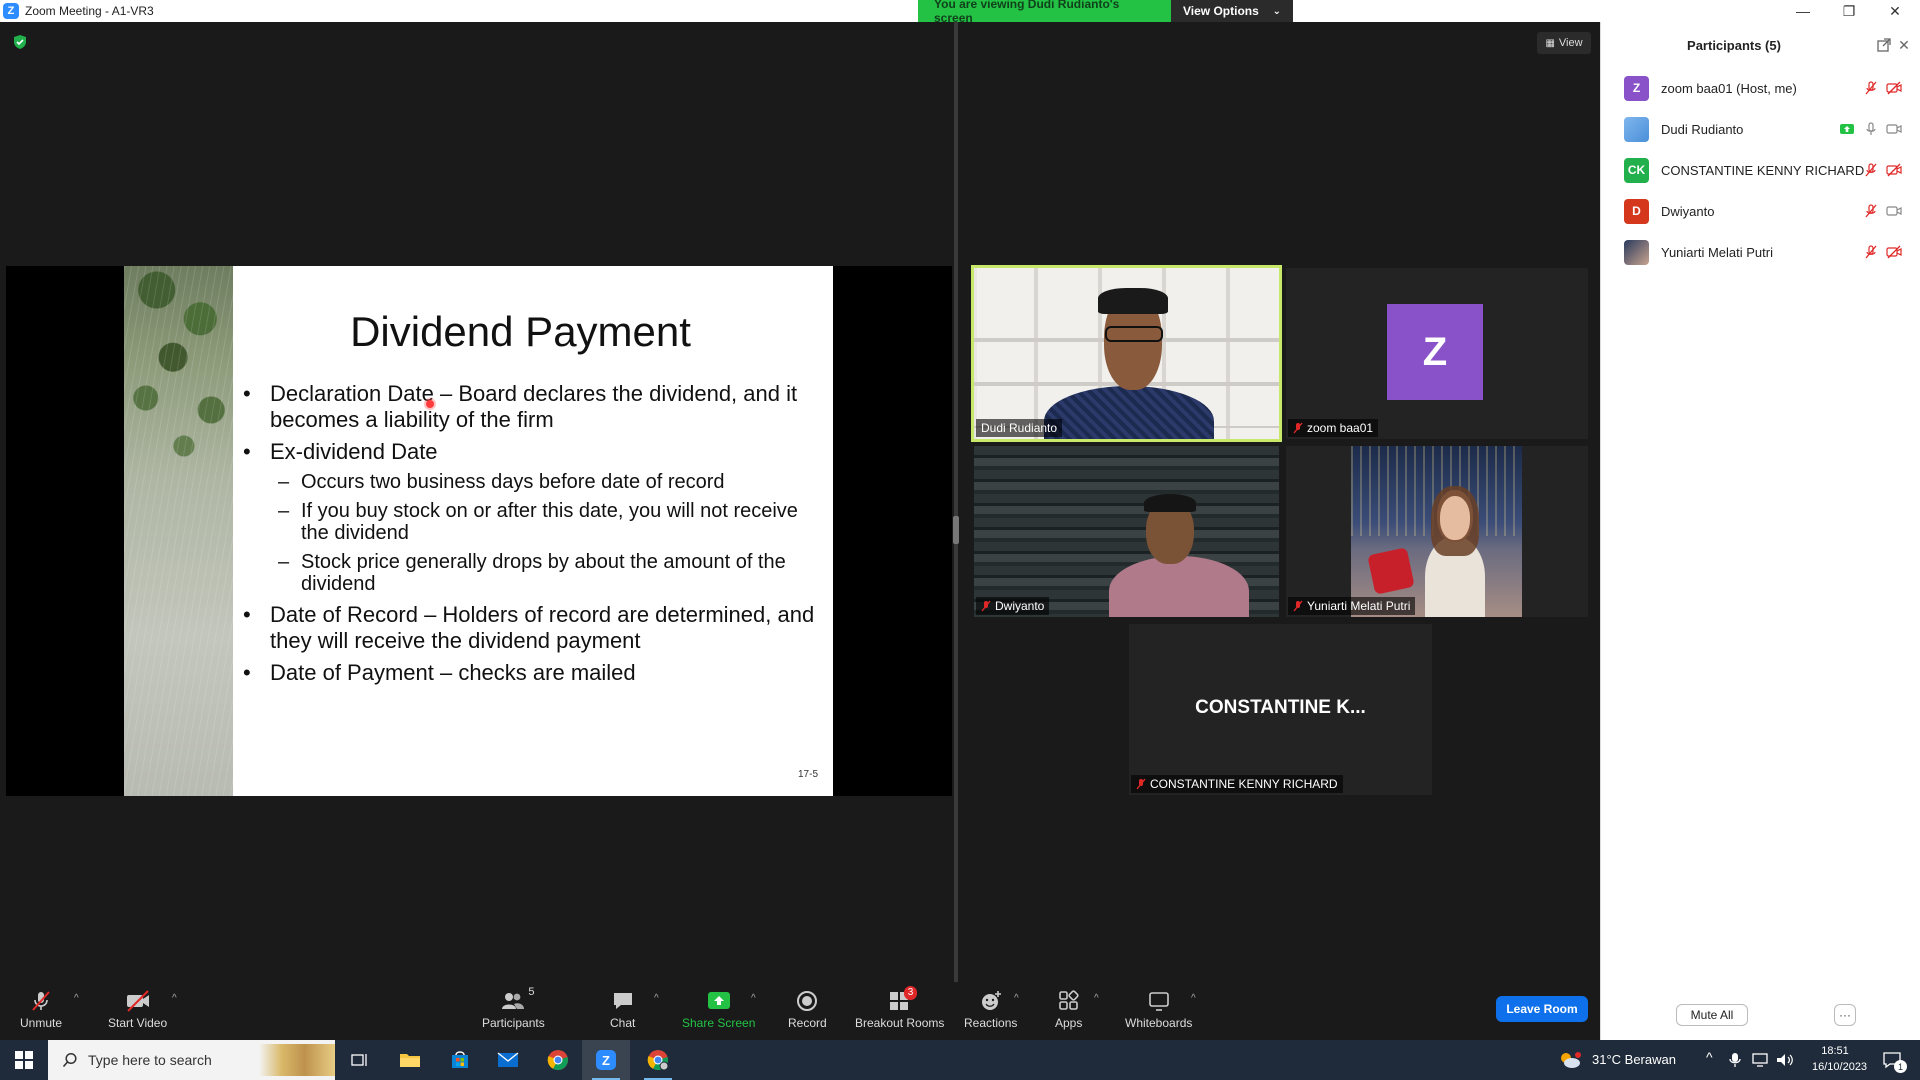 This screenshot has width=1920, height=1080. I want to click on participant-name: Yuniarti Melati Putri, so click(1717, 252).